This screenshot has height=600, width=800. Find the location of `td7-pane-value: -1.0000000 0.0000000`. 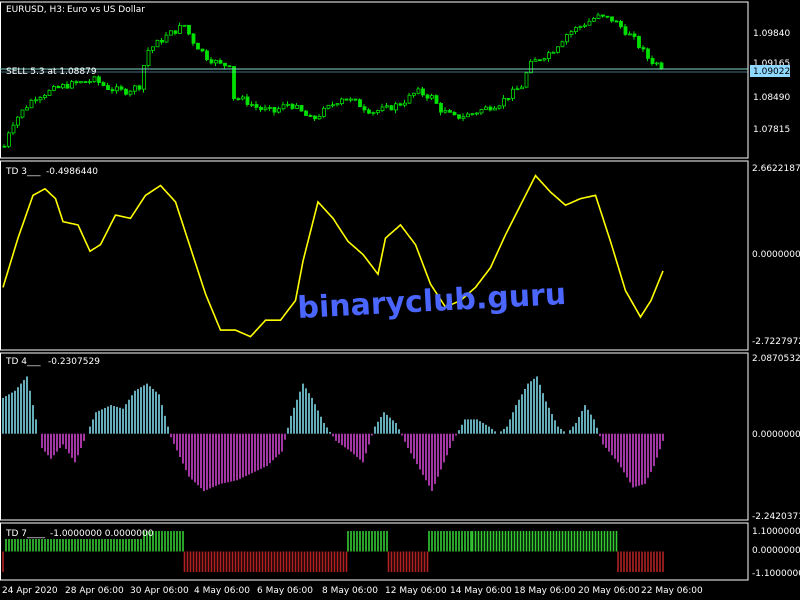

td7-pane-value: -1.0000000 0.0000000 is located at coordinates (102, 534).